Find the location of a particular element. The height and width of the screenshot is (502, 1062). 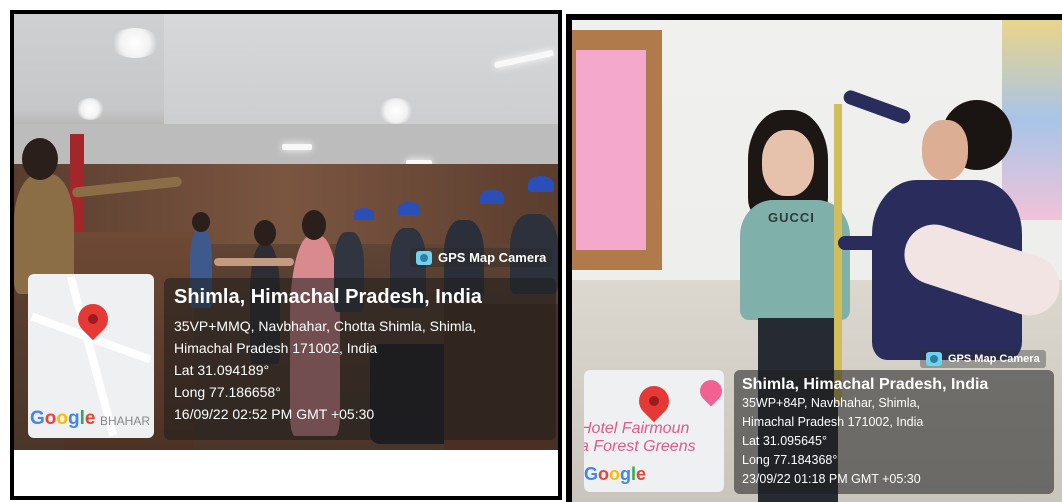

measuring-tape is located at coordinates (838, 254).